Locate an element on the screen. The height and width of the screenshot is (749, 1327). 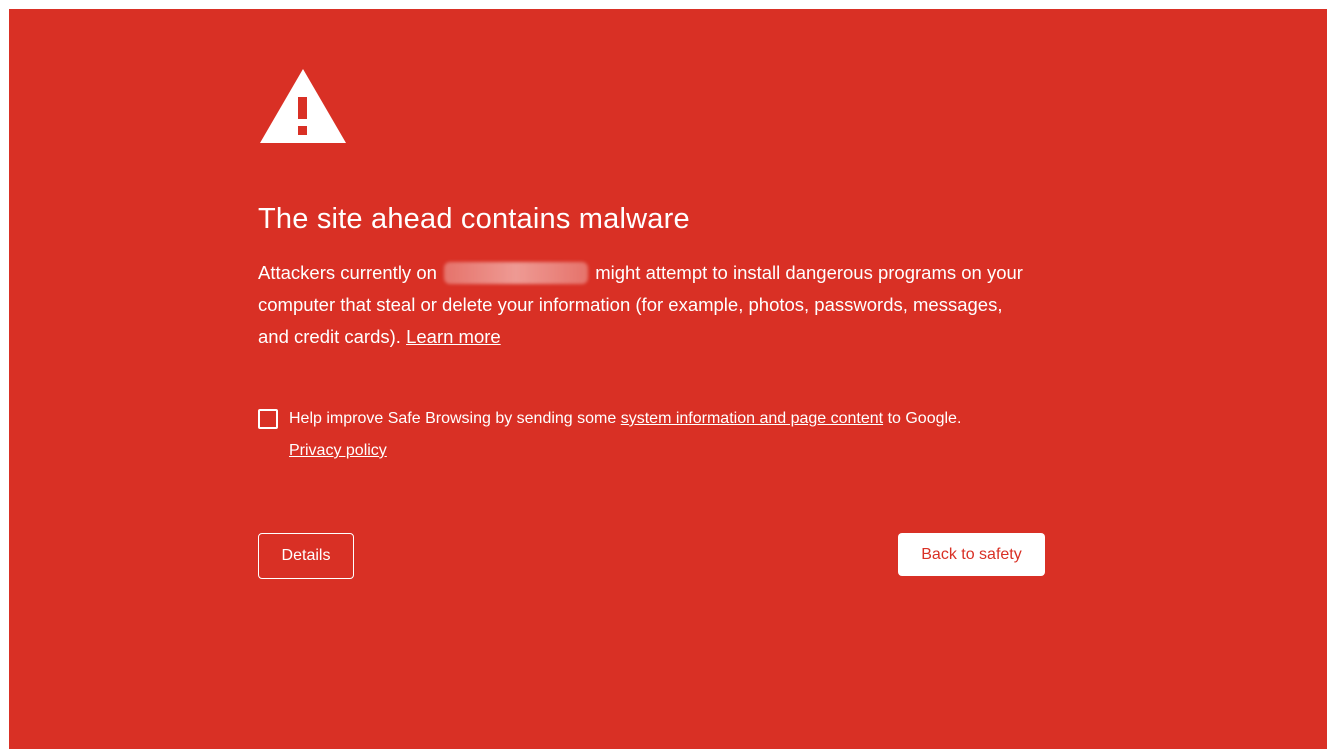
details-button: Details is located at coordinates (306, 556).